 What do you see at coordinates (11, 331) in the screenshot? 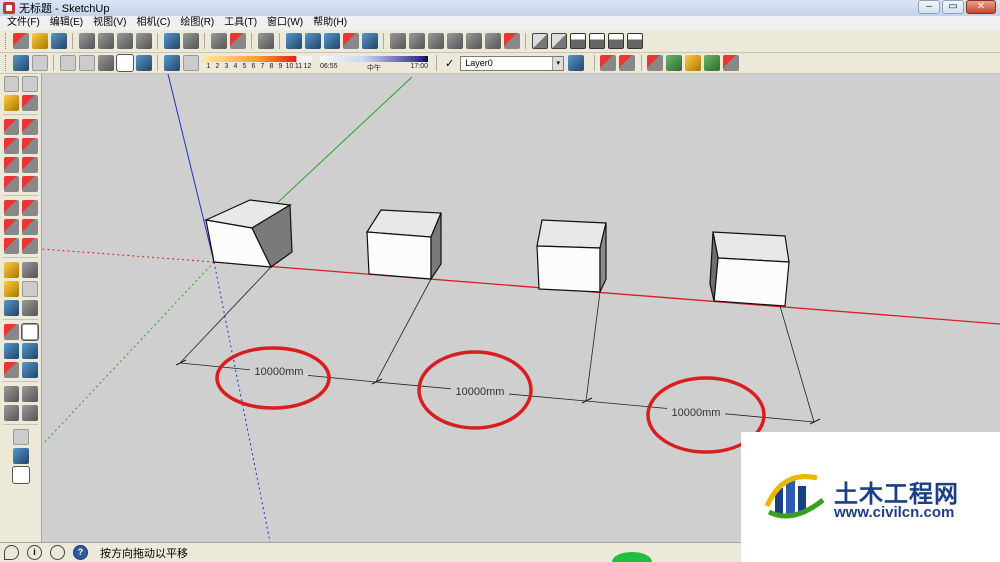
I see `orbit-icon` at bounding box center [11, 331].